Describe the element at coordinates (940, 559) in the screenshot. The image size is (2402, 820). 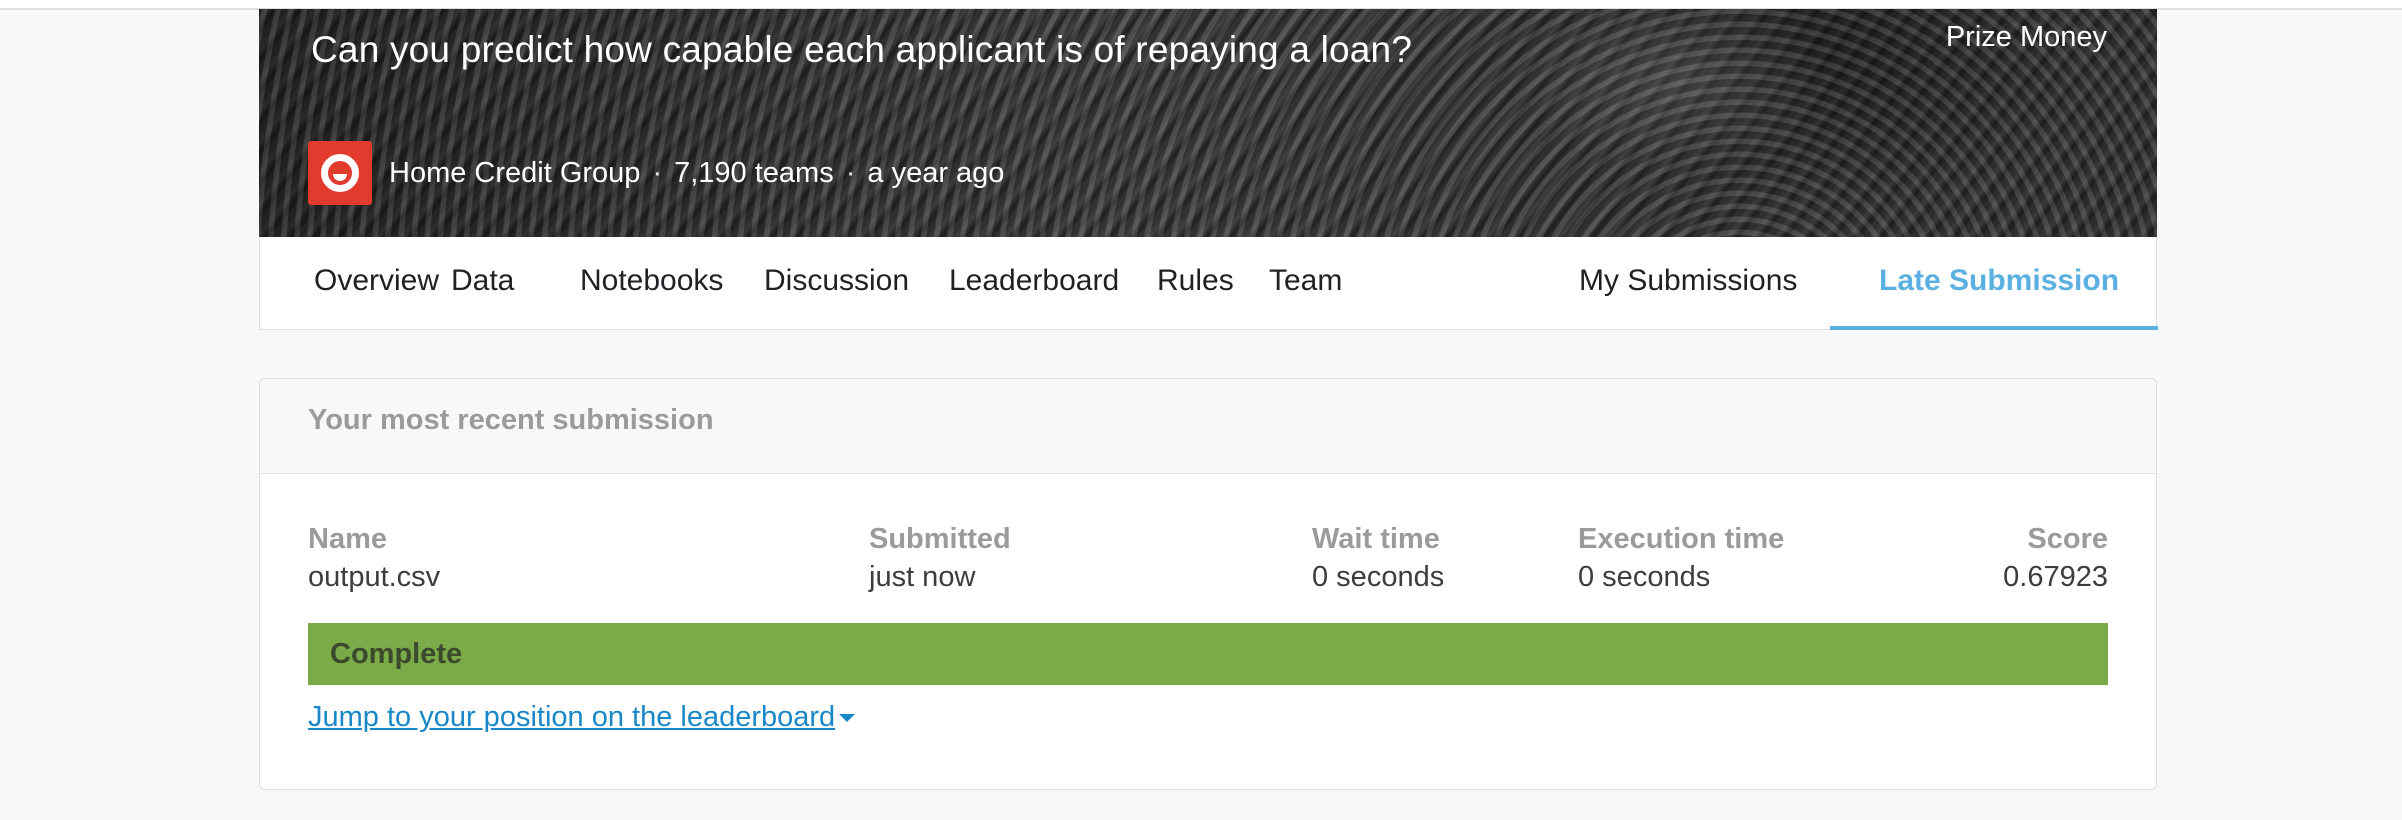
I see `submitted-column: Submitted just now` at that location.